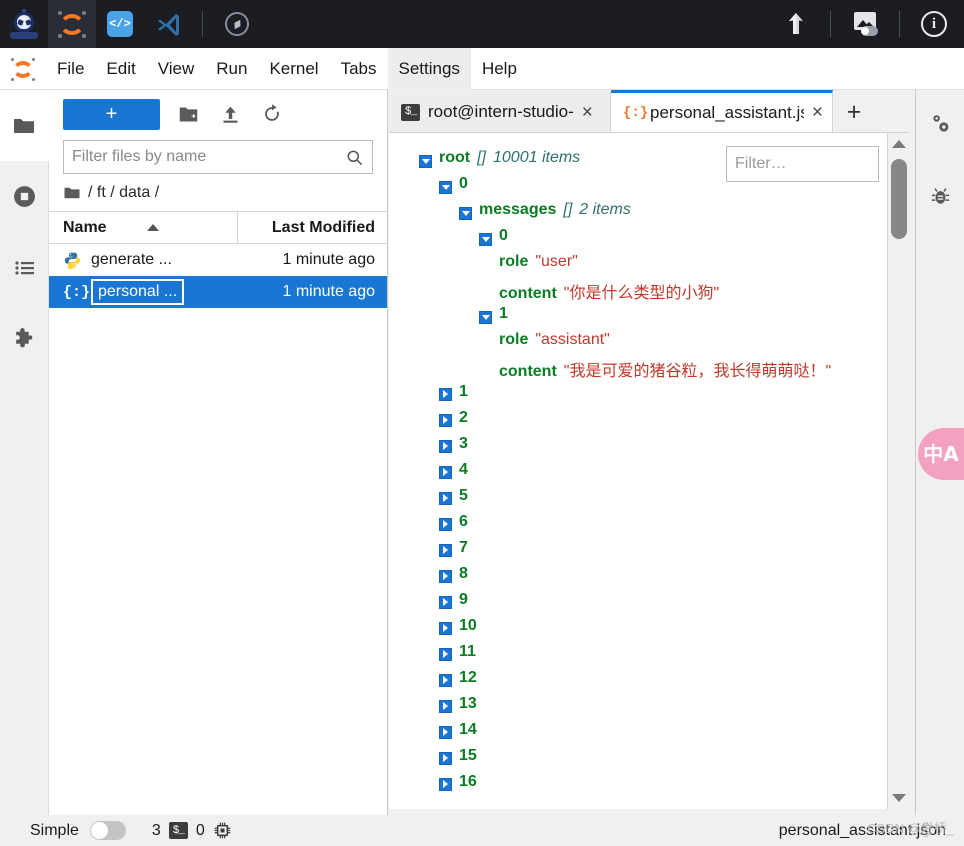  I want to click on sidebar-item-file-browser, so click(24, 125).